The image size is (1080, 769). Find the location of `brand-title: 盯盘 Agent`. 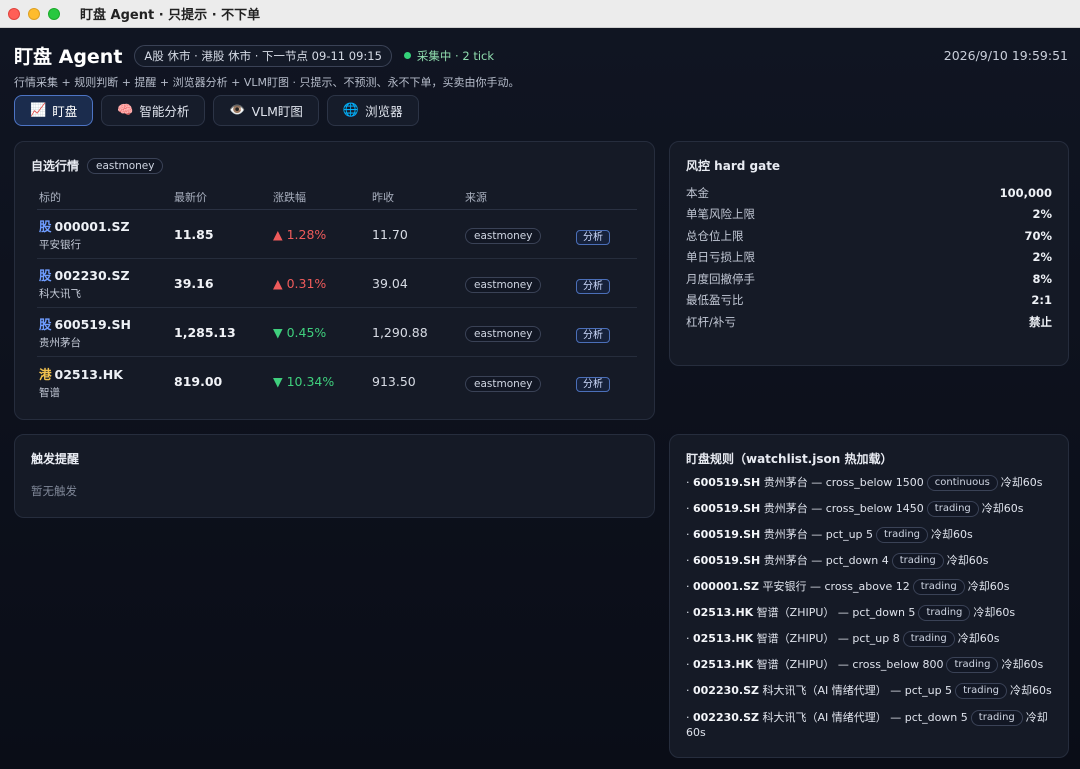

brand-title: 盯盘 Agent is located at coordinates (68, 57).